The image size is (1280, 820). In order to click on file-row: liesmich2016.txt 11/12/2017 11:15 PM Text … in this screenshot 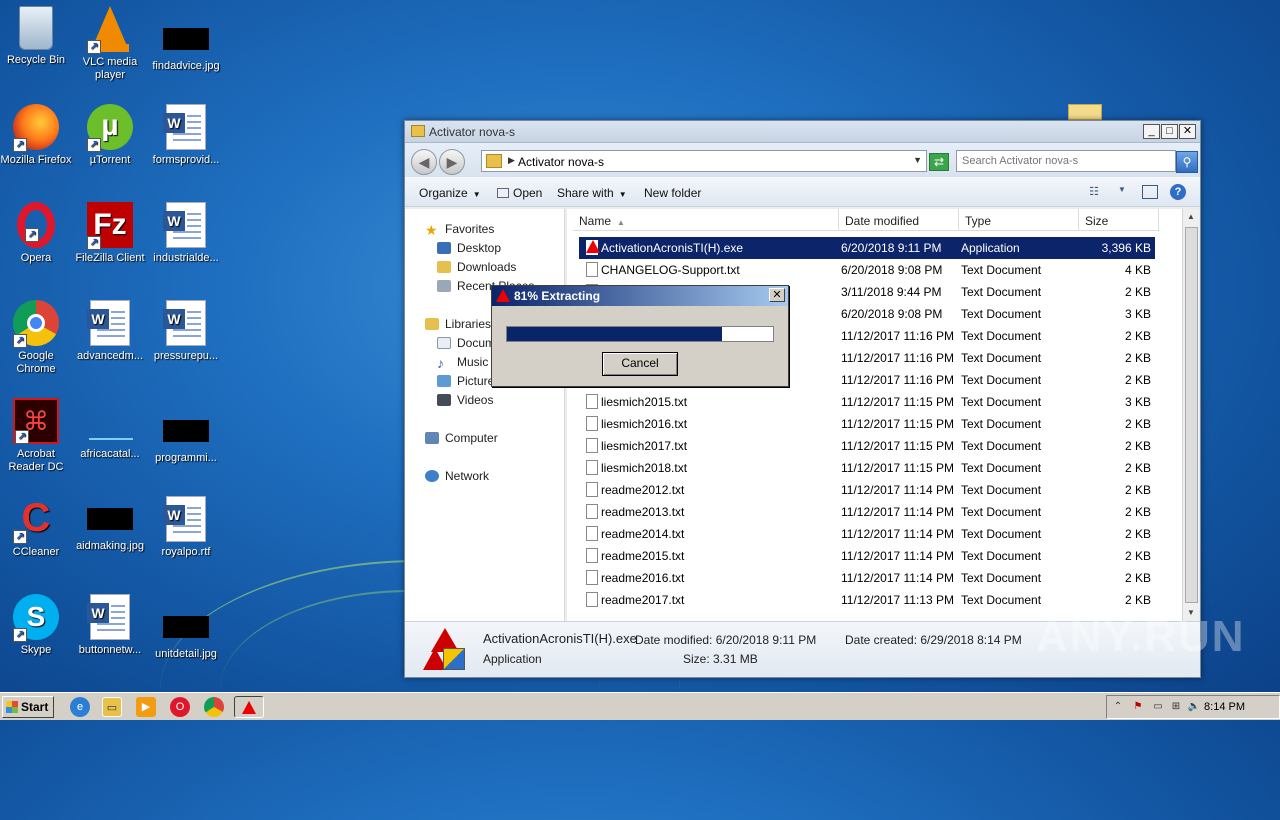, I will do `click(867, 424)`.